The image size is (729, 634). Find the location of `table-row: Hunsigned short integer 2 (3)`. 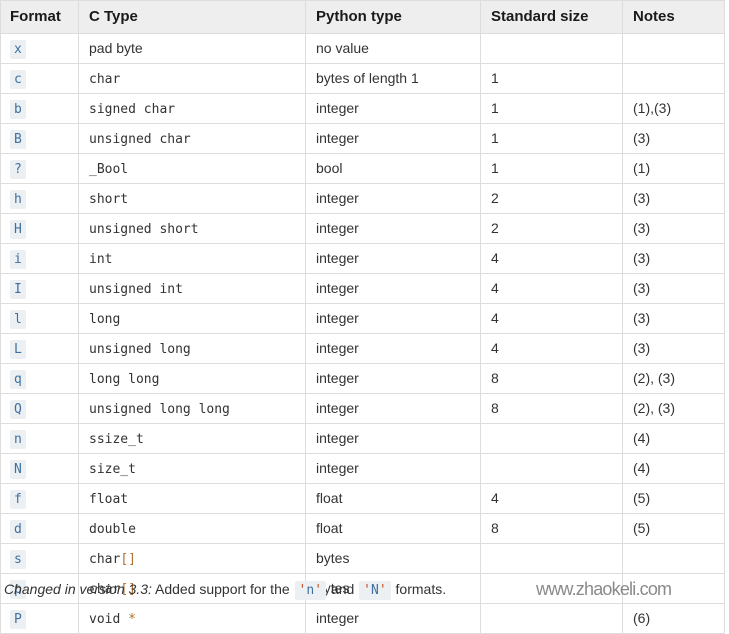

table-row: Hunsigned short integer 2 (3) is located at coordinates (362, 228).